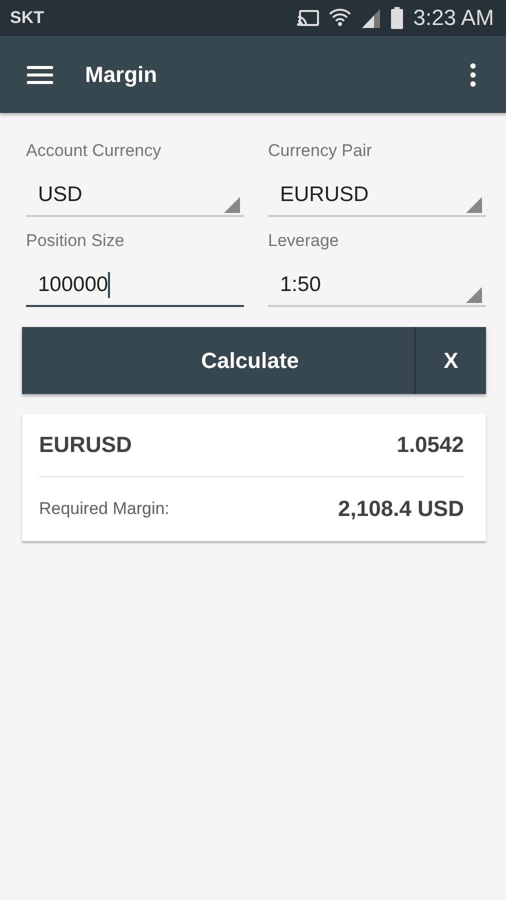 Image resolution: width=506 pixels, height=900 pixels. I want to click on clear-button: X, so click(451, 360).